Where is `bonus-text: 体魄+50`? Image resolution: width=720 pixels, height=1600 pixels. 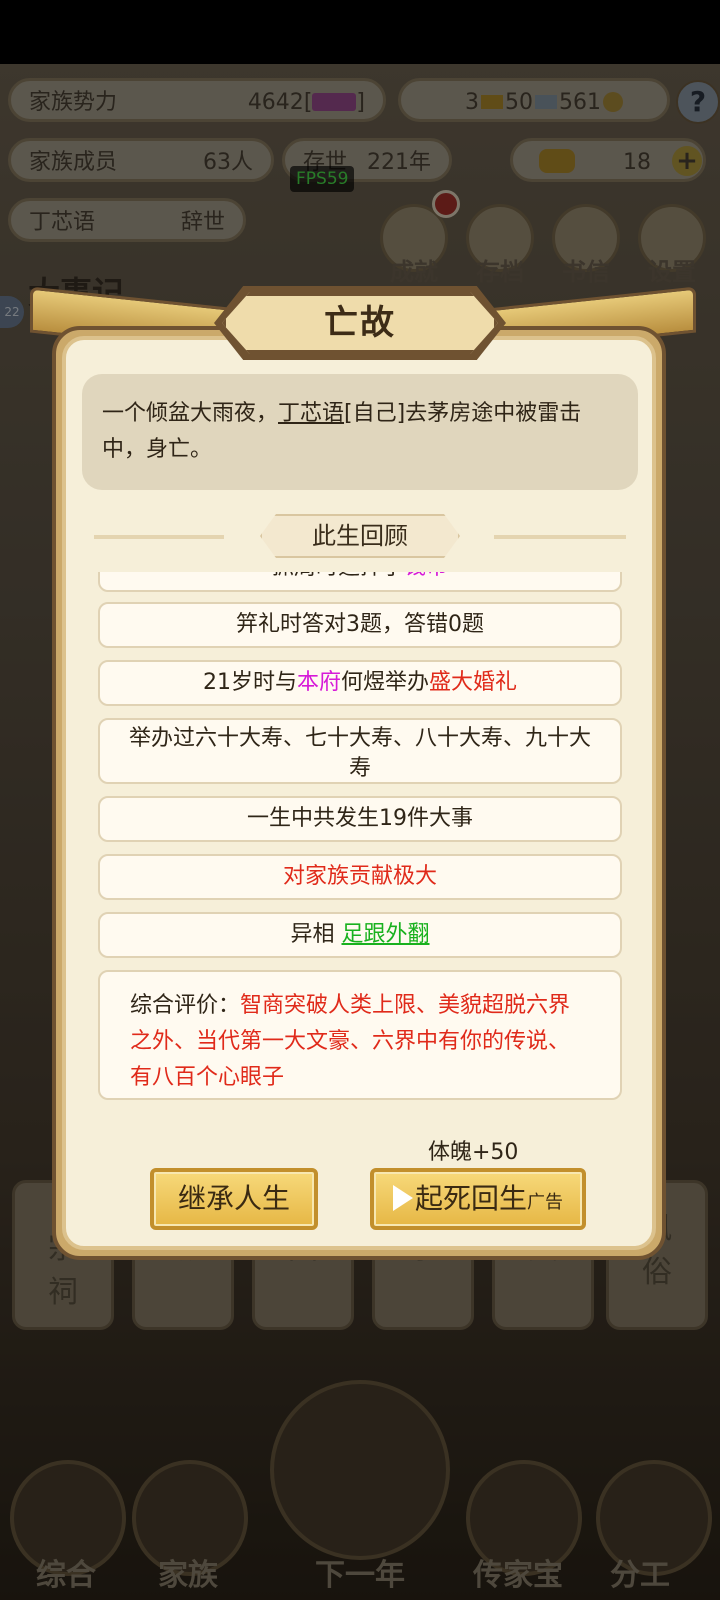
bonus-text: 体魄+50 is located at coordinates (473, 1152).